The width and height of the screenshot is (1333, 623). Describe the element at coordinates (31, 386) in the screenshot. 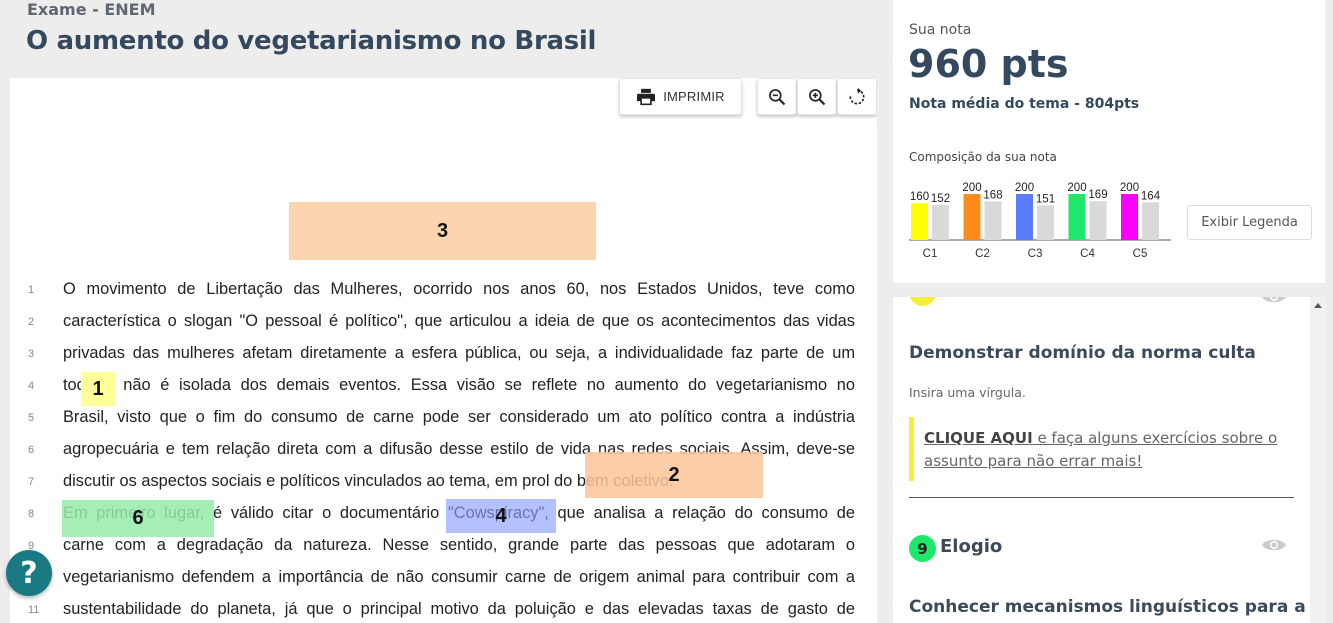

I see `line-number: 4` at that location.